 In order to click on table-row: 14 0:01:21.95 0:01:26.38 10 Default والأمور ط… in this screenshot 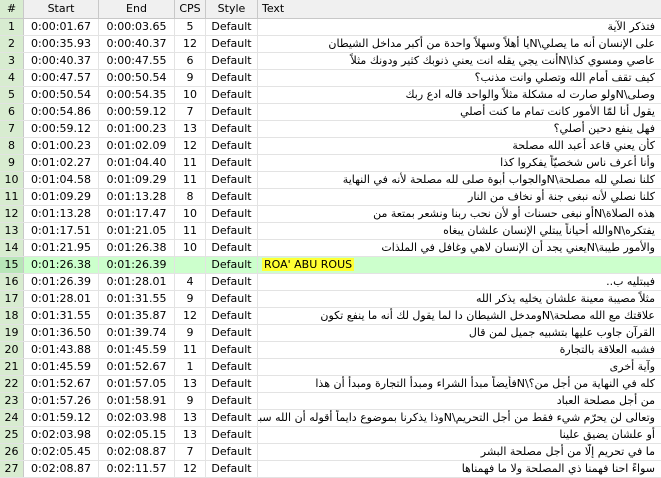, I will do `click(330, 248)`.